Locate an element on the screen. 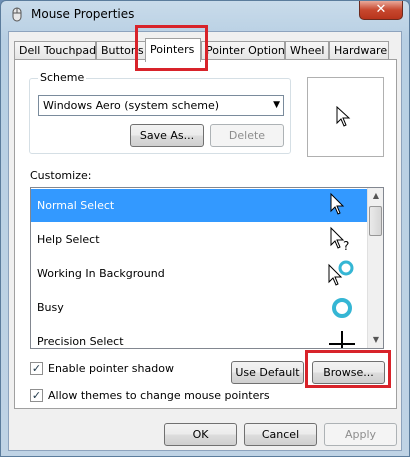 This screenshot has width=410, height=457. busy-cursor-icon is located at coordinates (342, 308).